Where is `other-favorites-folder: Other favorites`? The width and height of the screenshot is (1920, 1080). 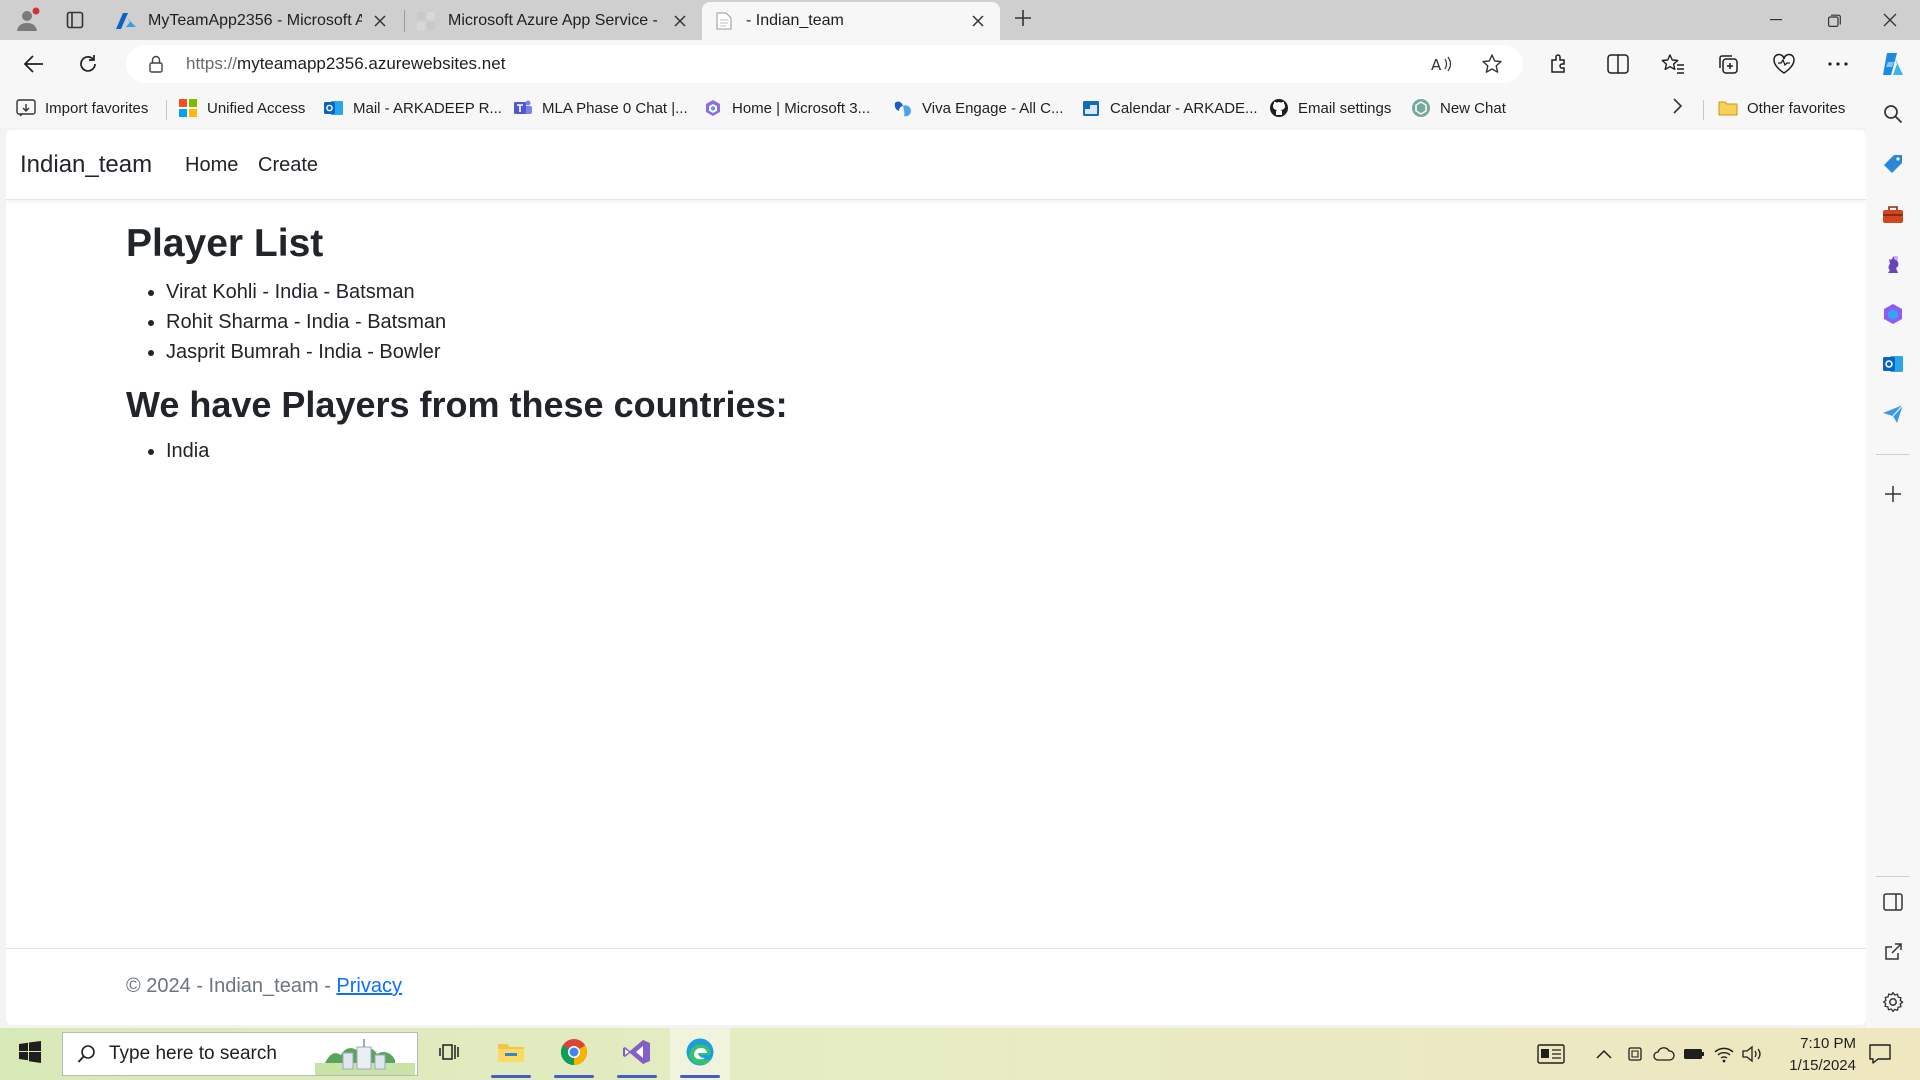
other-favorites-folder: Other favorites is located at coordinates (1781, 108).